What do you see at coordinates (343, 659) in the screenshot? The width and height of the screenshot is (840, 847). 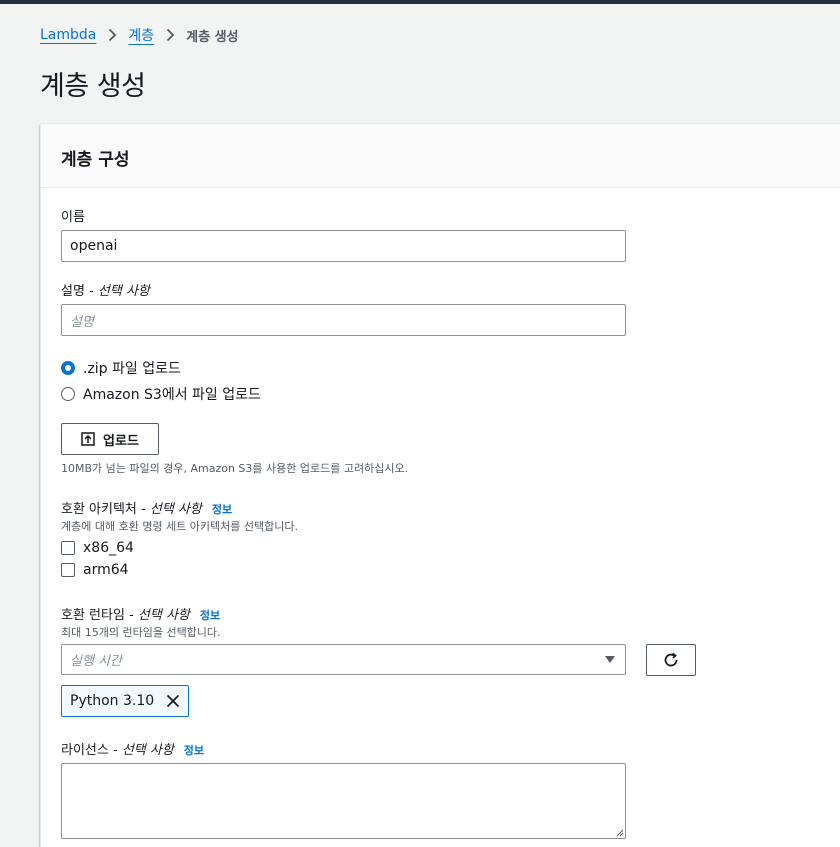 I see `runtime-select: 실행 시간` at bounding box center [343, 659].